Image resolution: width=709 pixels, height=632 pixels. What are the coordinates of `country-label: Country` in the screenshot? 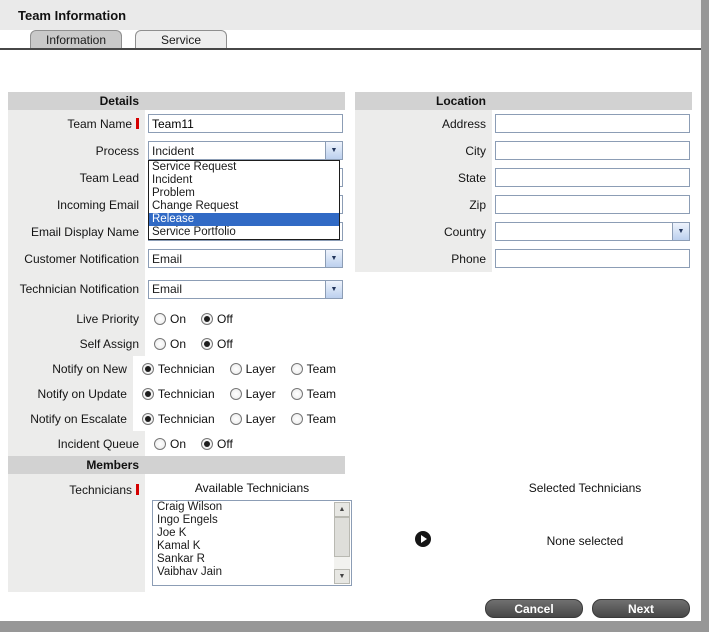 It's located at (423, 231).